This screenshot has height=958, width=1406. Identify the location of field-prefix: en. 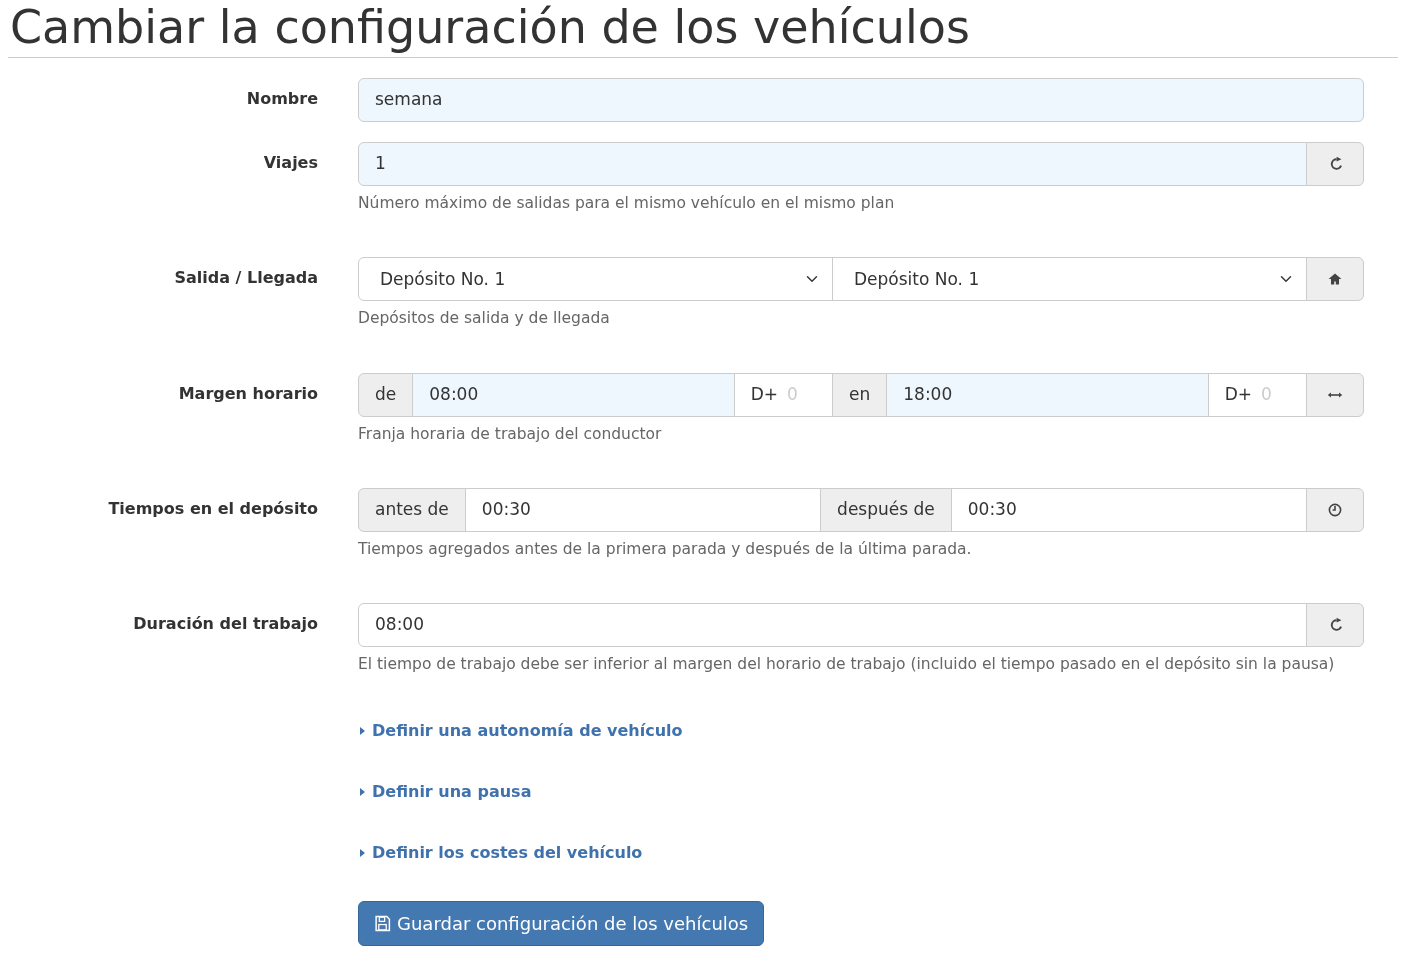
(860, 394).